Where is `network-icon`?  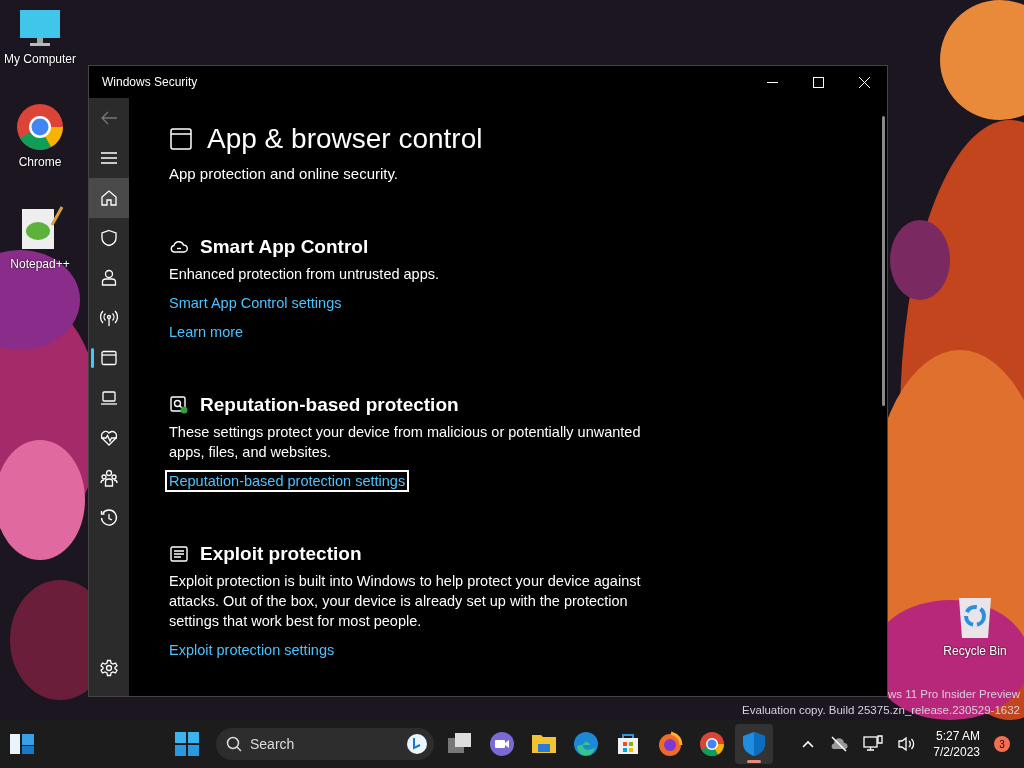
network-icon is located at coordinates (873, 744).